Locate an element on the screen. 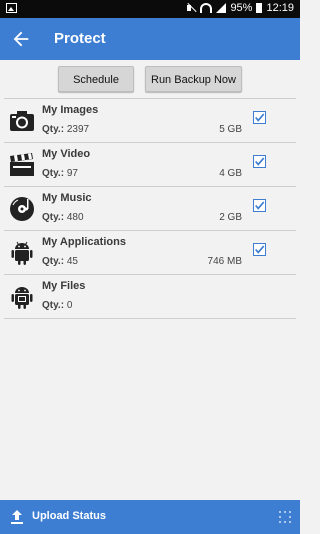 The image size is (320, 534). item-qty: Qty.: 97 is located at coordinates (60, 173).